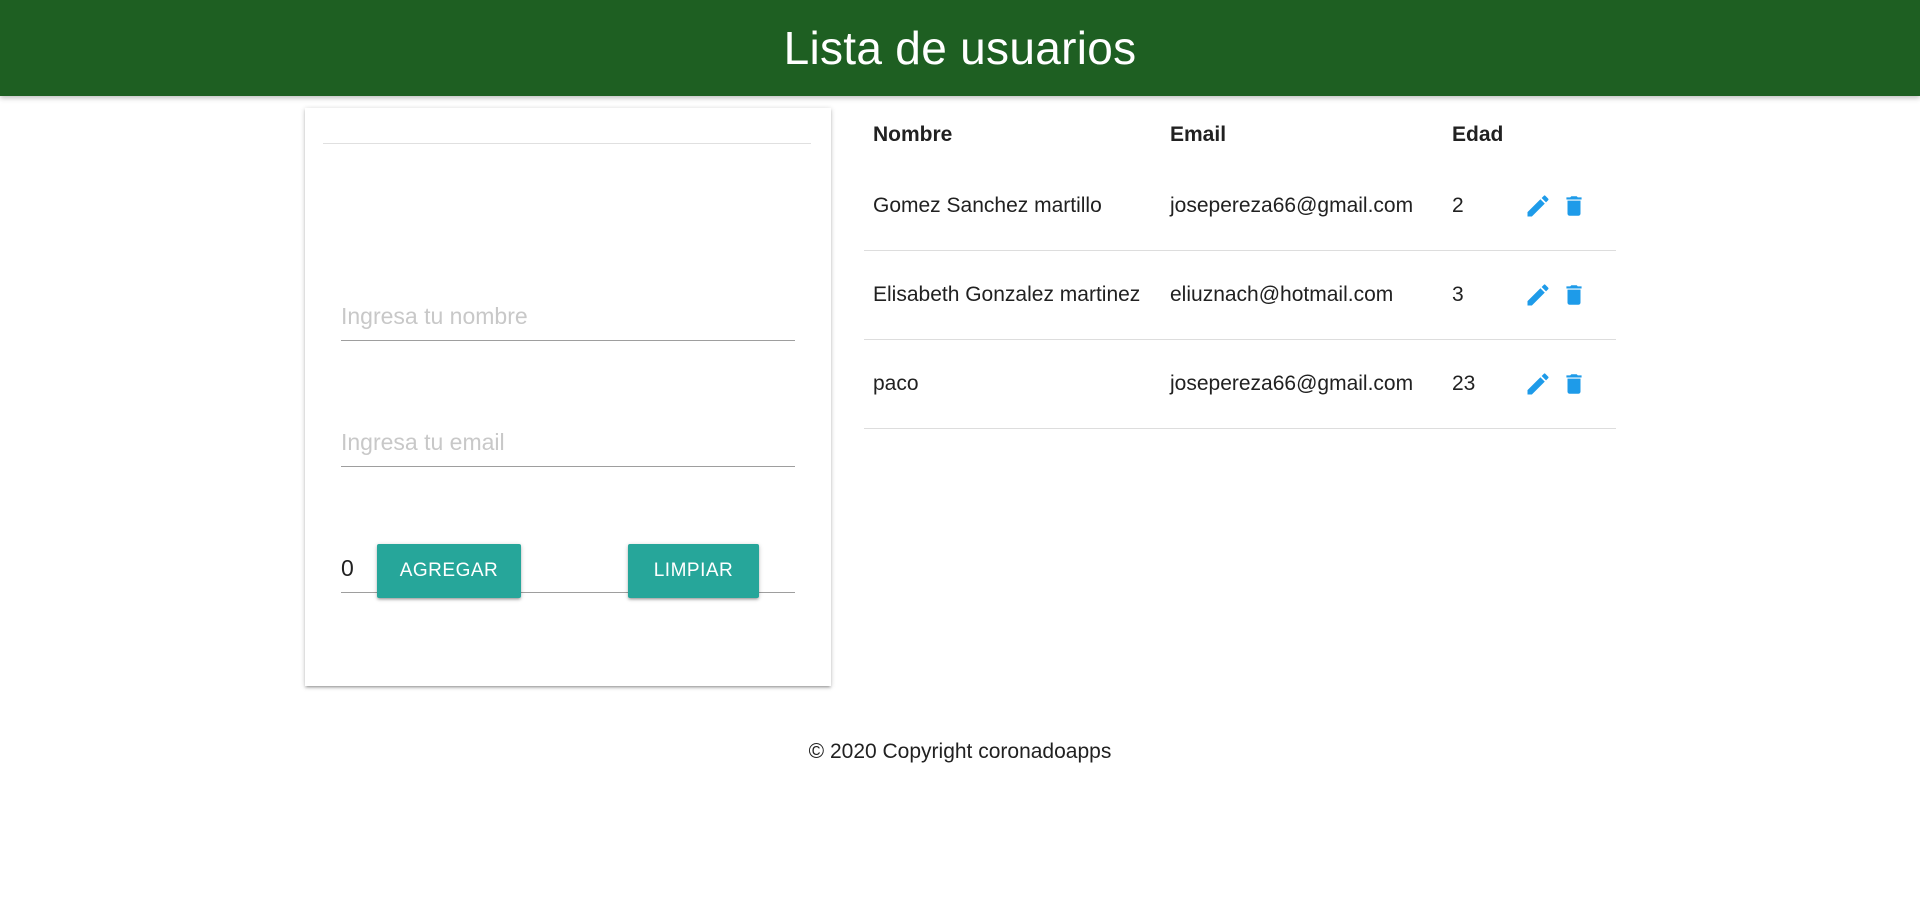  I want to click on table-row: paco josepereza66@gmail.com 23, so click(1240, 384).